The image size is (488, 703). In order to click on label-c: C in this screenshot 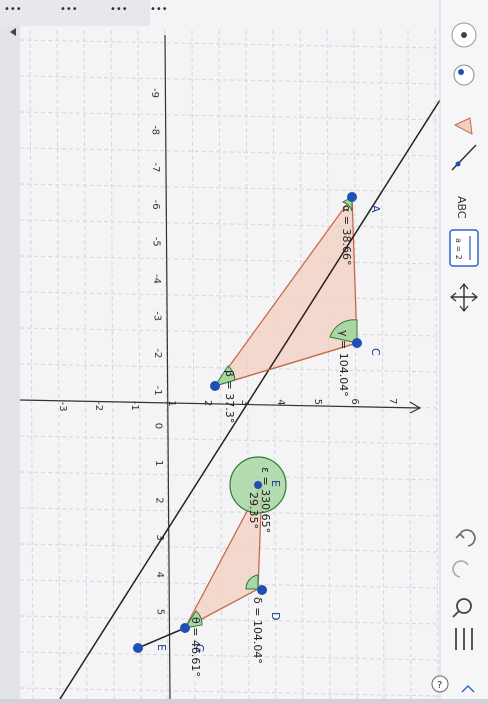, I will do `click(375, 352)`.